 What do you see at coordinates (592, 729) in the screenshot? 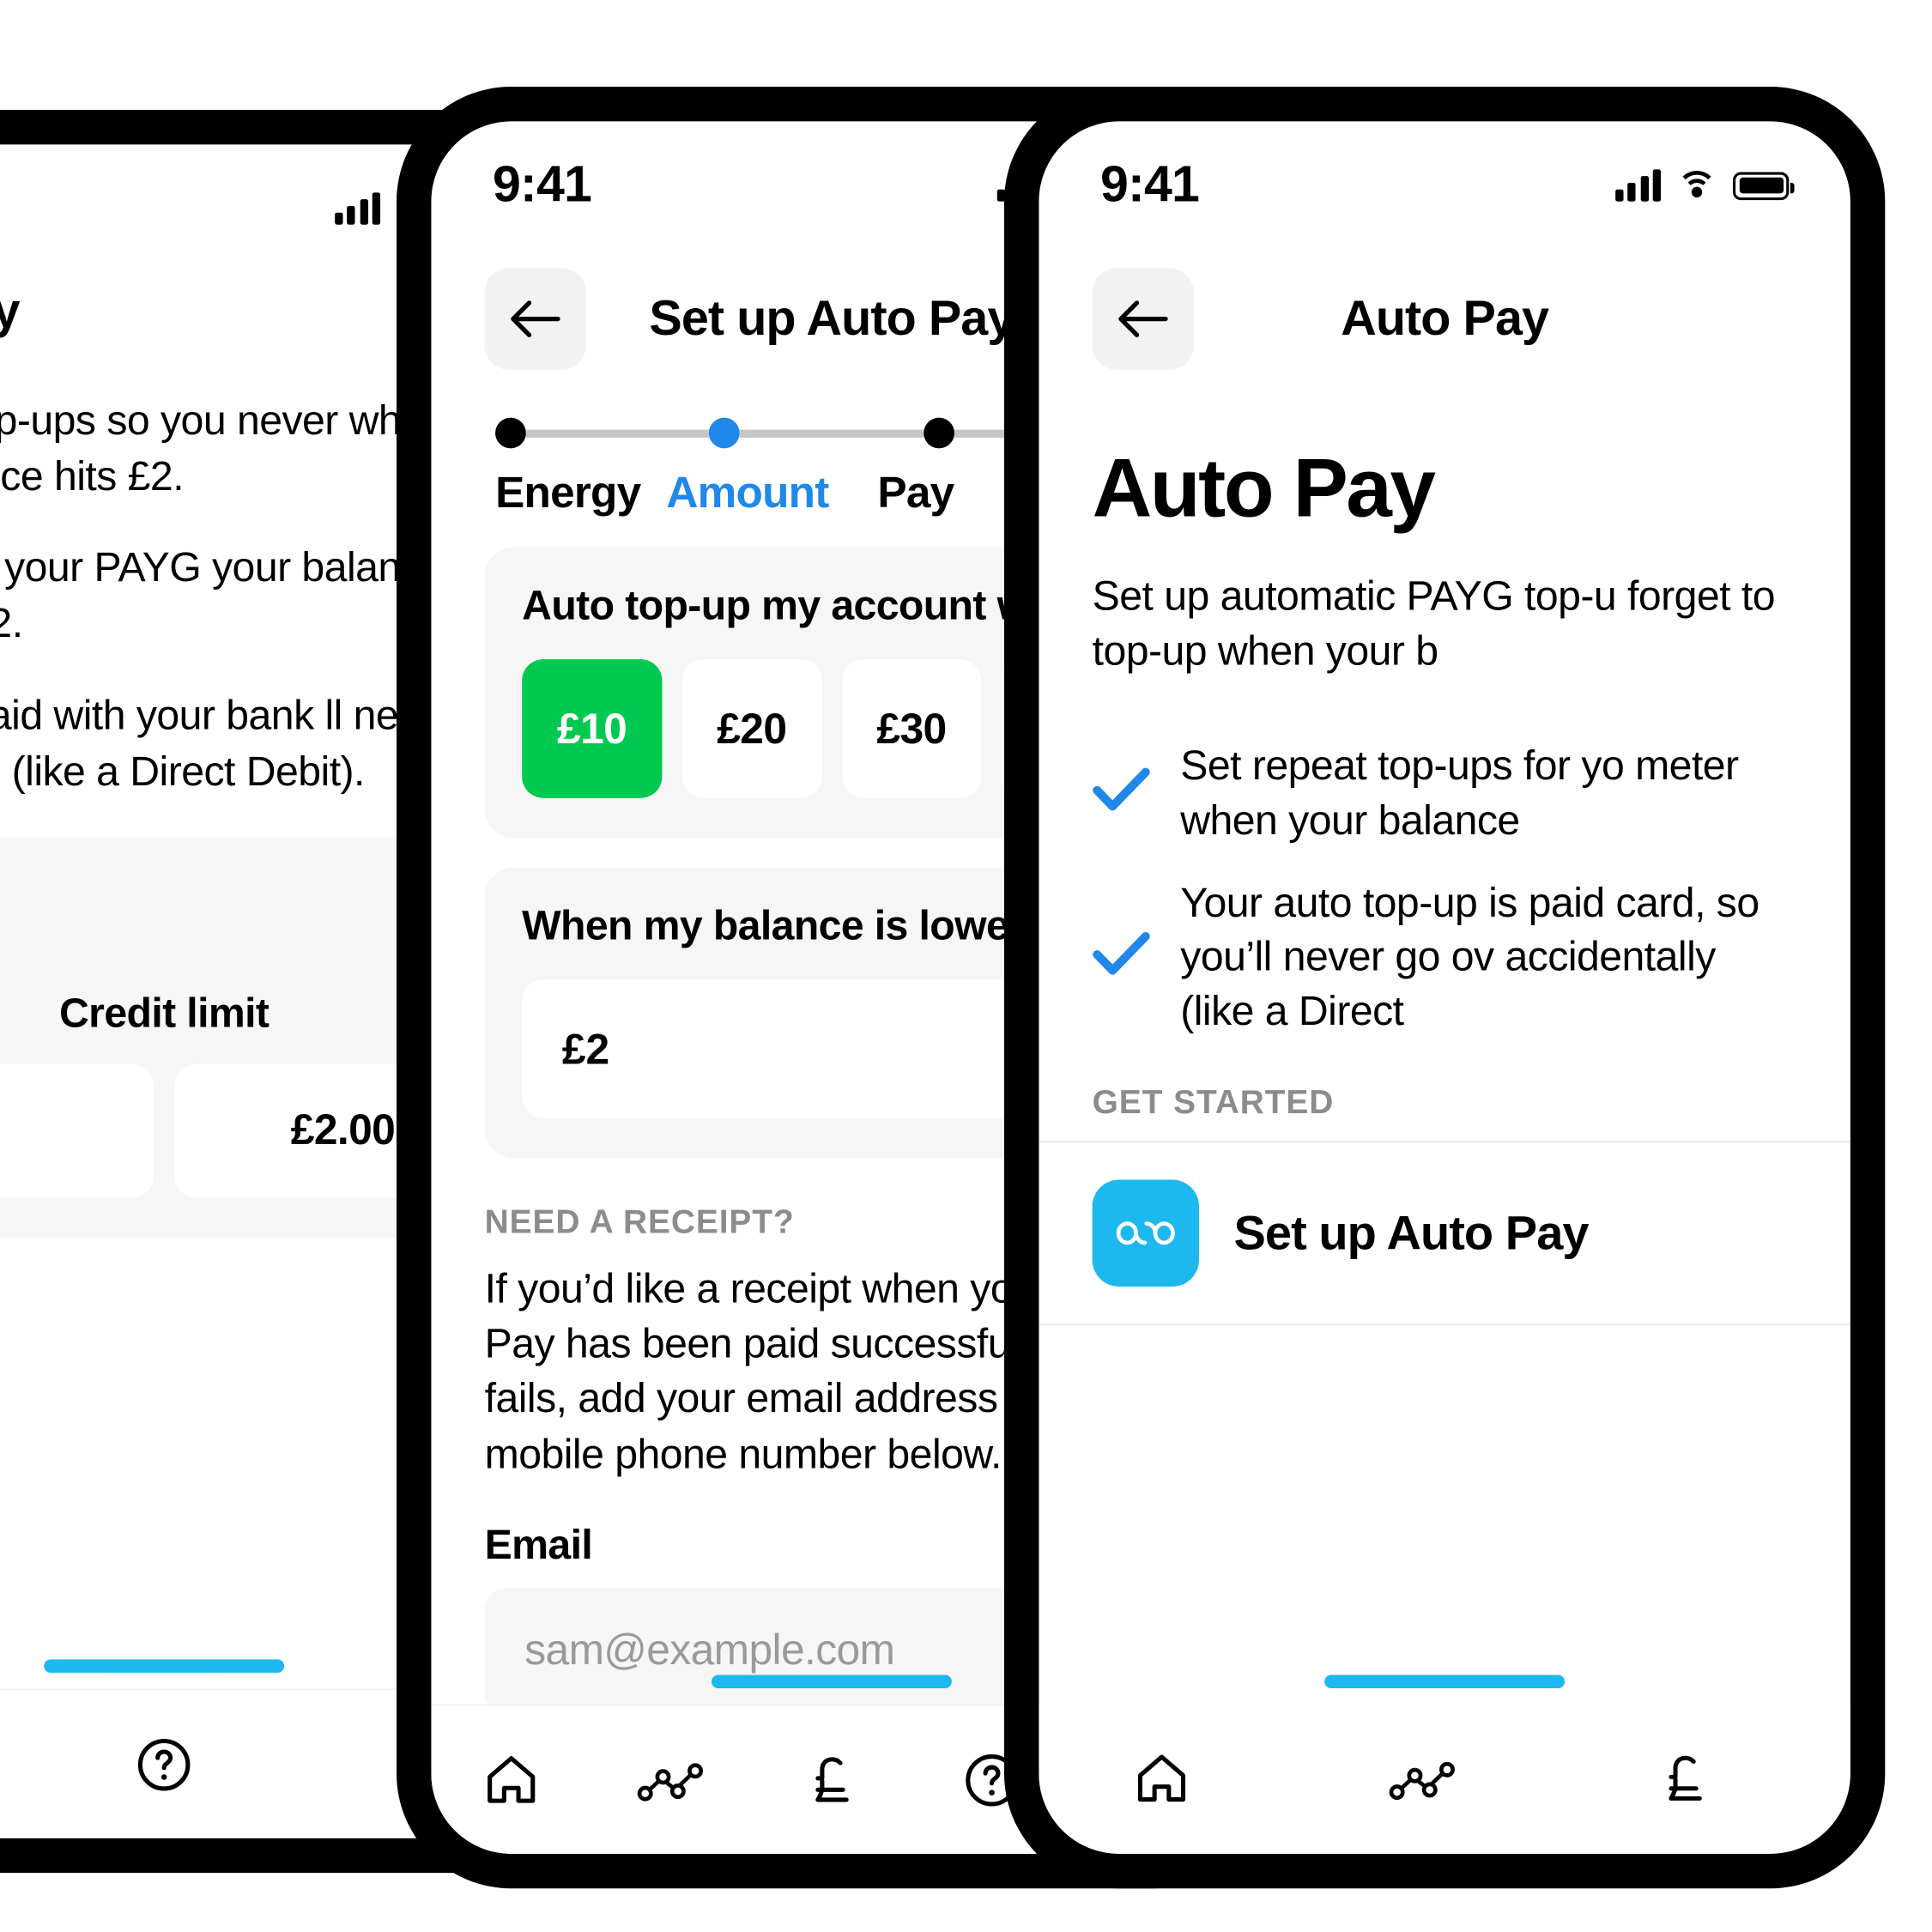
I see `amount-option-10: £10` at bounding box center [592, 729].